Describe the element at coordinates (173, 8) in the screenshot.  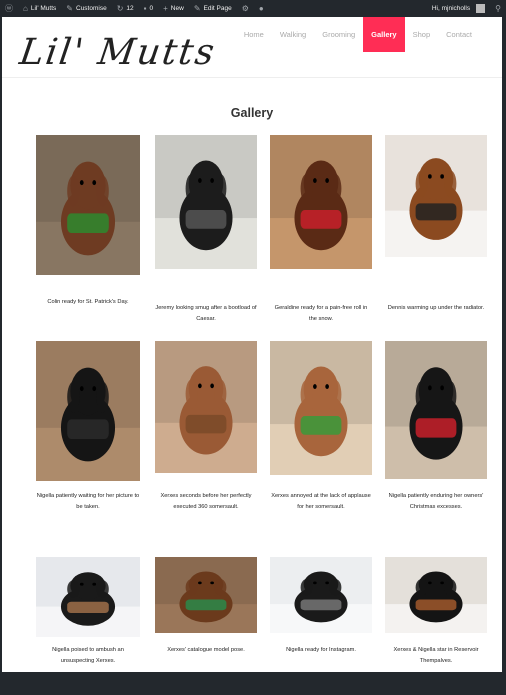
I see `new-content-link: + New` at that location.